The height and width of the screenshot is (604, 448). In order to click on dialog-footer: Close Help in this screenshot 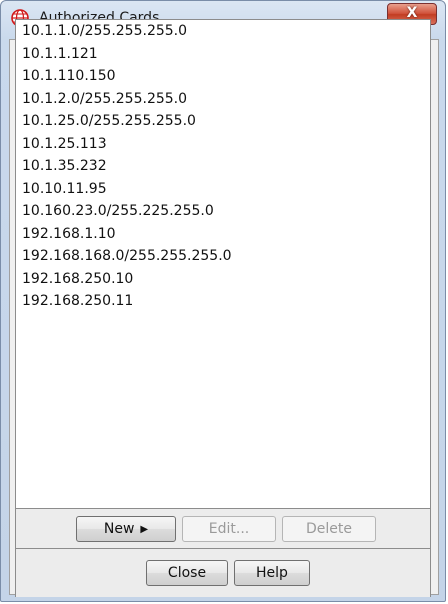, I will do `click(223, 573)`.